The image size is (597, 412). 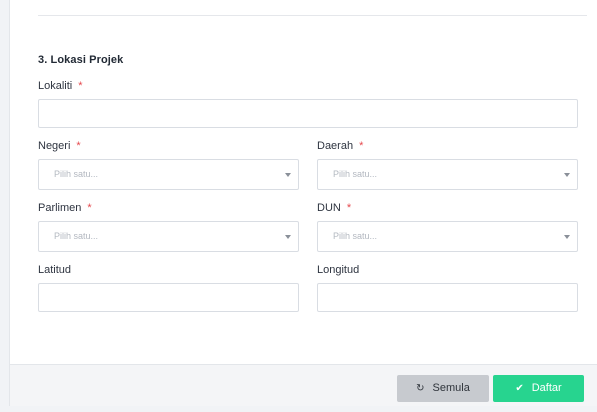 I want to click on daerah-label: Daerah *, so click(x=340, y=146).